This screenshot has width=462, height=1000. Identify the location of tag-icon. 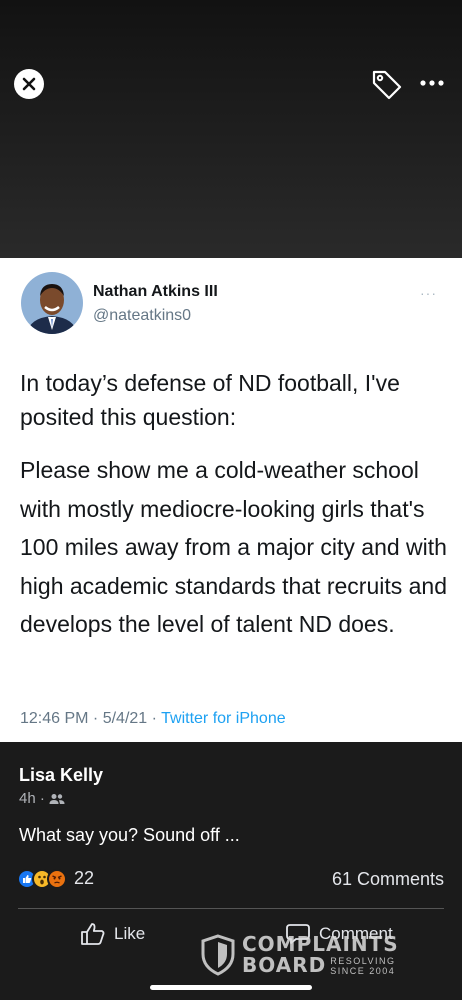
(387, 85).